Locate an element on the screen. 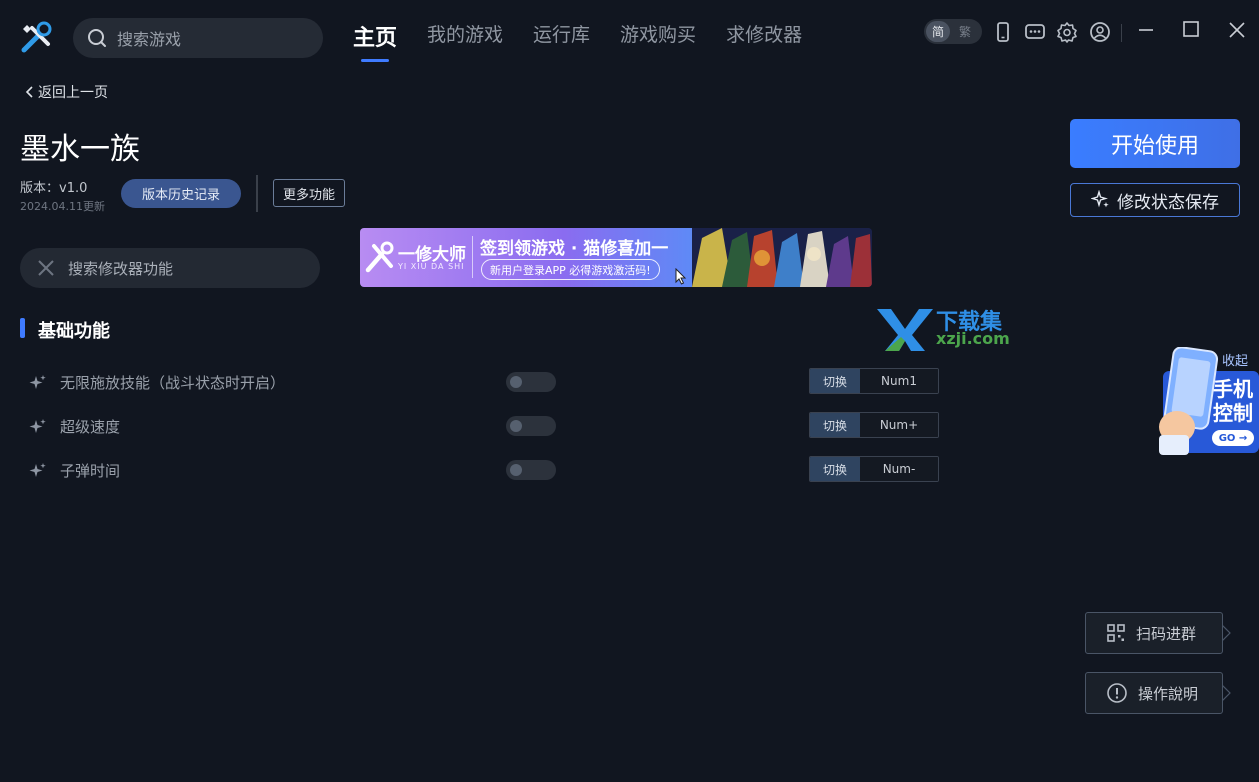 This screenshot has height=782, width=1259. back-link: 返回上一页 is located at coordinates (66, 92).